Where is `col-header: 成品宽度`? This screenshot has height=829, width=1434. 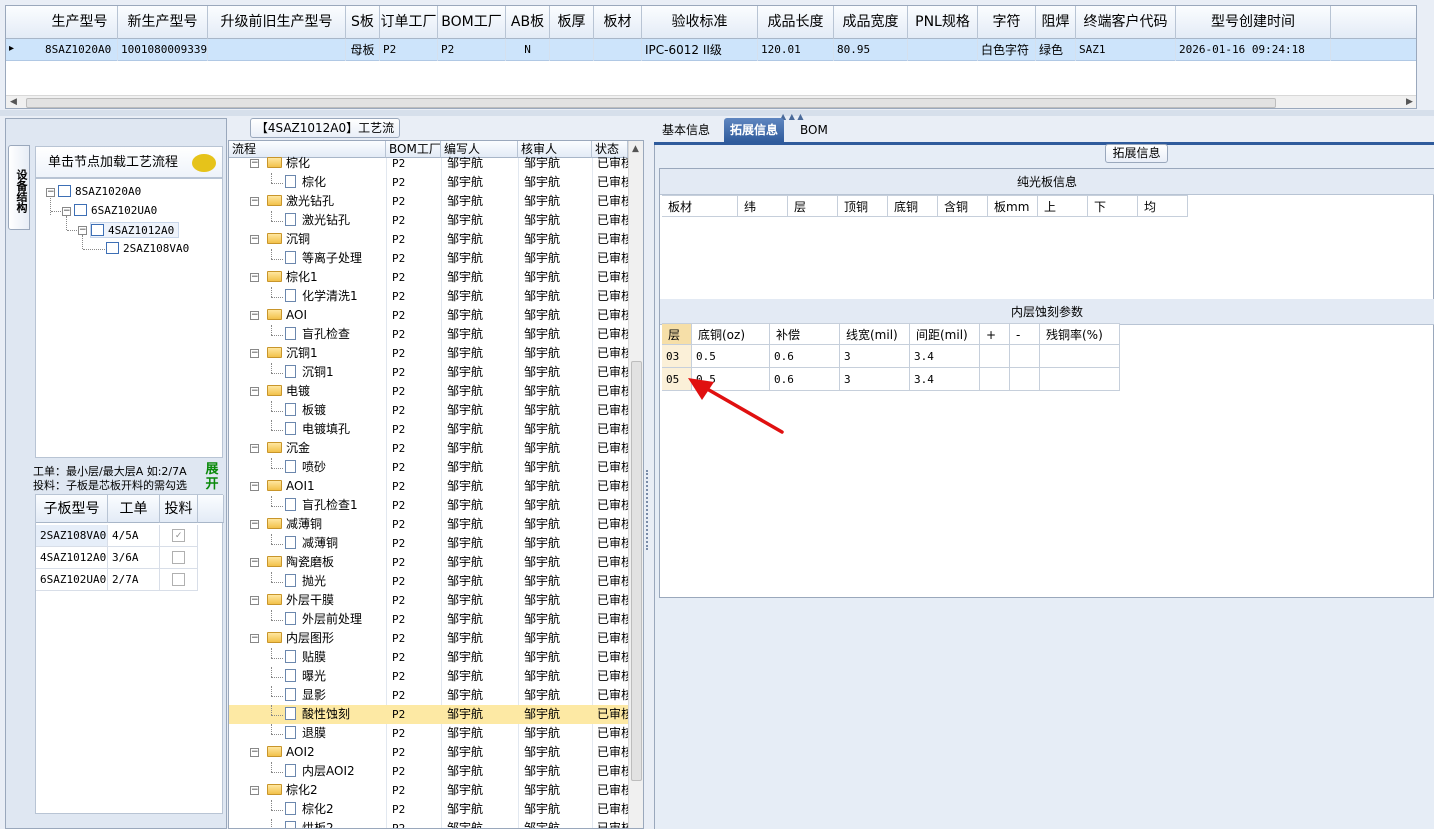
col-header: 成品宽度 is located at coordinates (871, 22).